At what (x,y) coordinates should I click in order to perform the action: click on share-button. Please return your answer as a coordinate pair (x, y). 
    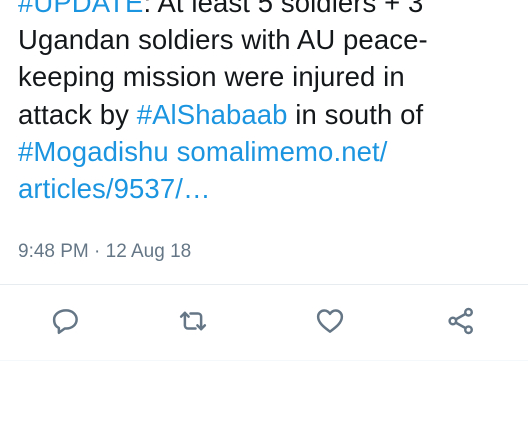
    Looking at the image, I should click on (461, 321).